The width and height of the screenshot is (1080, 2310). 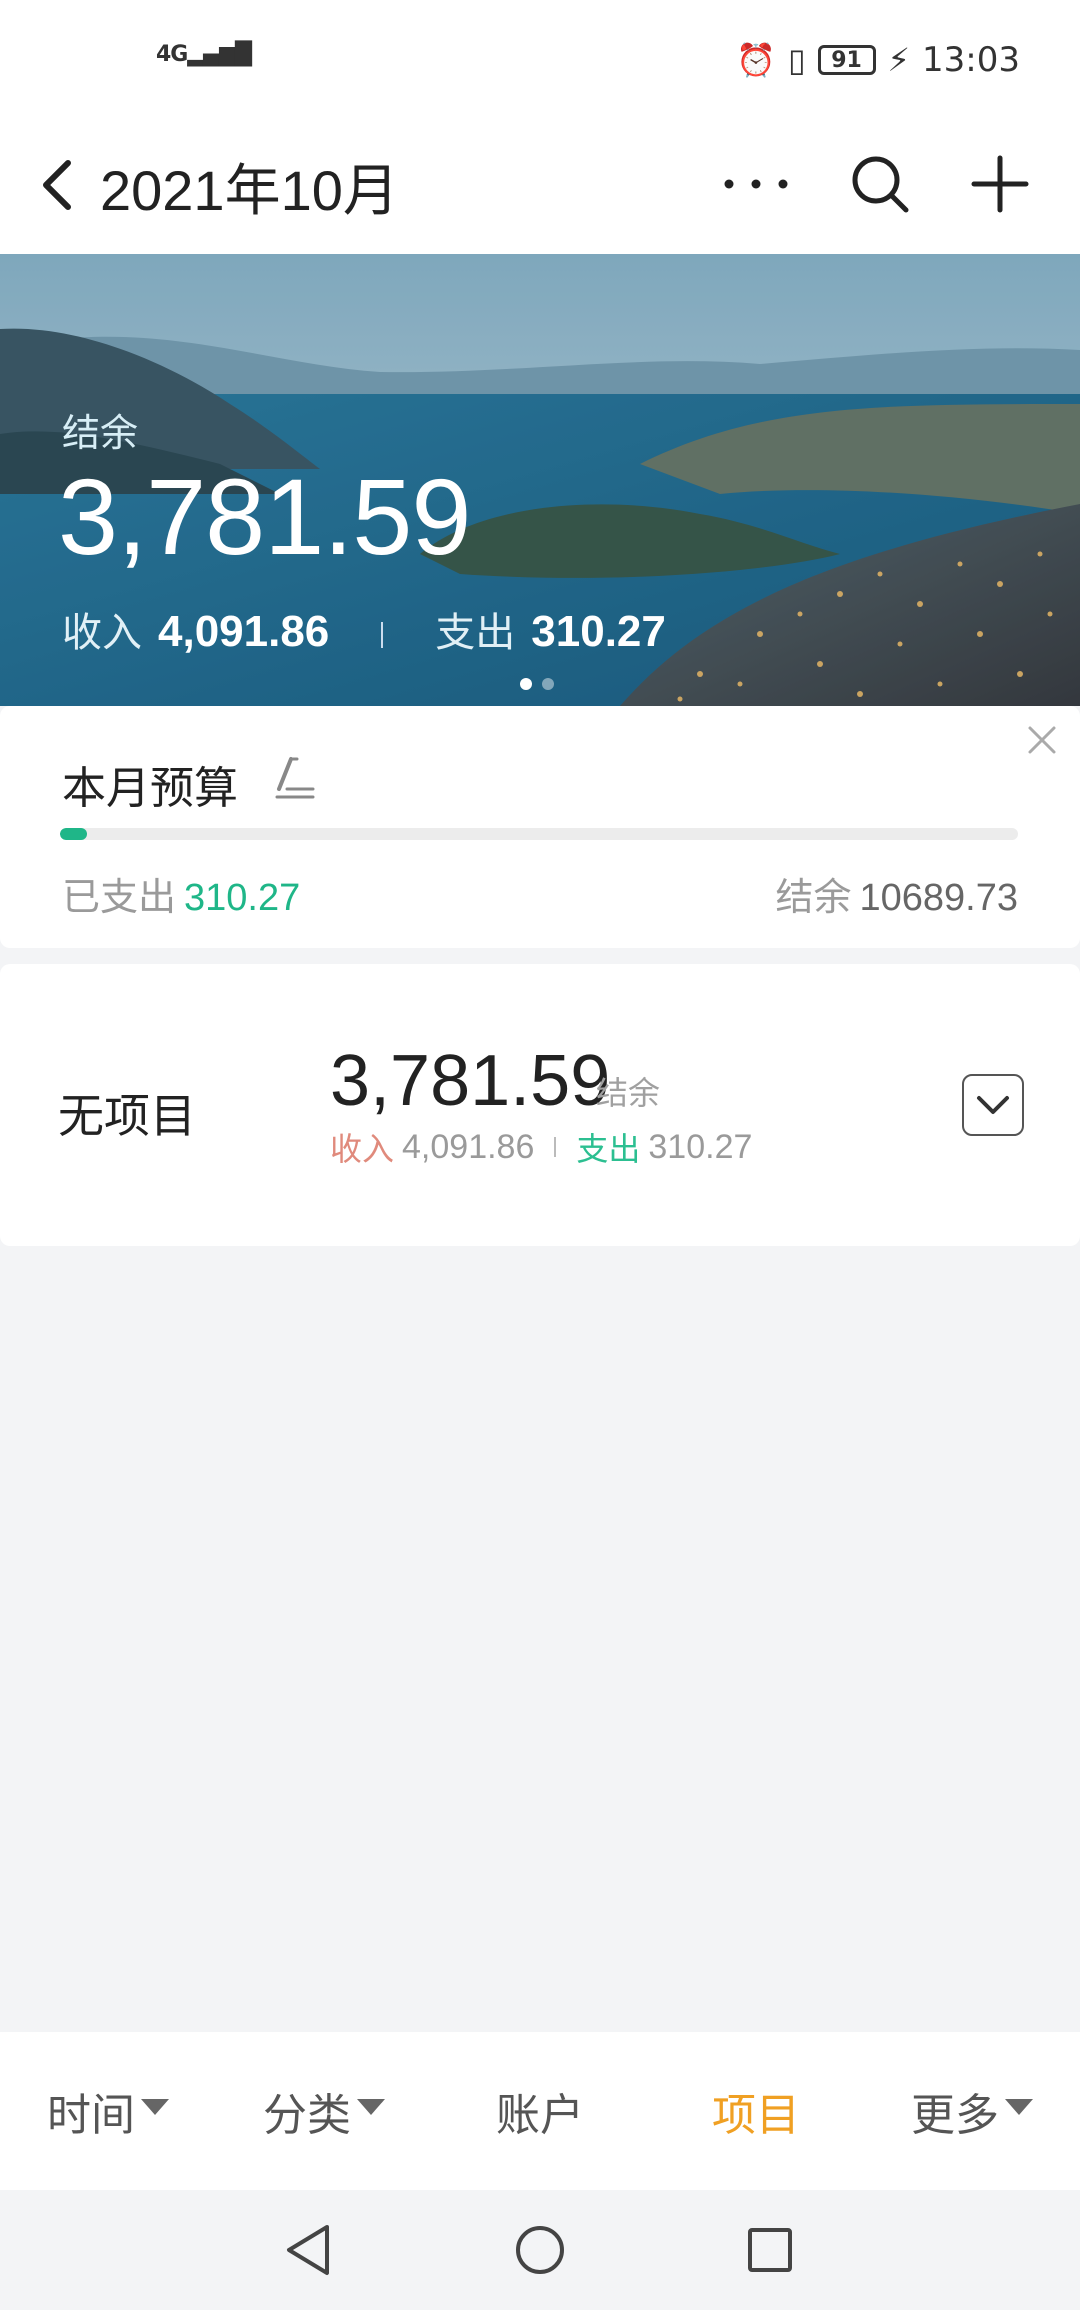 What do you see at coordinates (540, 2115) in the screenshot?
I see `tab-label: 账户` at bounding box center [540, 2115].